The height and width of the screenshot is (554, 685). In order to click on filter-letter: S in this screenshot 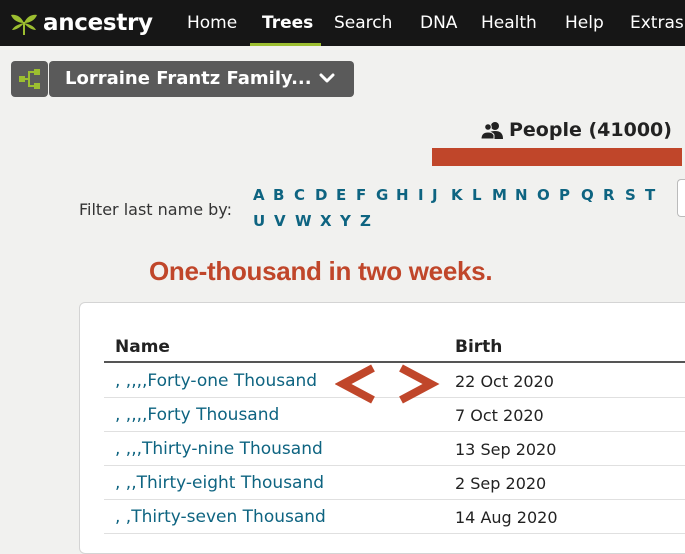, I will do `click(630, 195)`.